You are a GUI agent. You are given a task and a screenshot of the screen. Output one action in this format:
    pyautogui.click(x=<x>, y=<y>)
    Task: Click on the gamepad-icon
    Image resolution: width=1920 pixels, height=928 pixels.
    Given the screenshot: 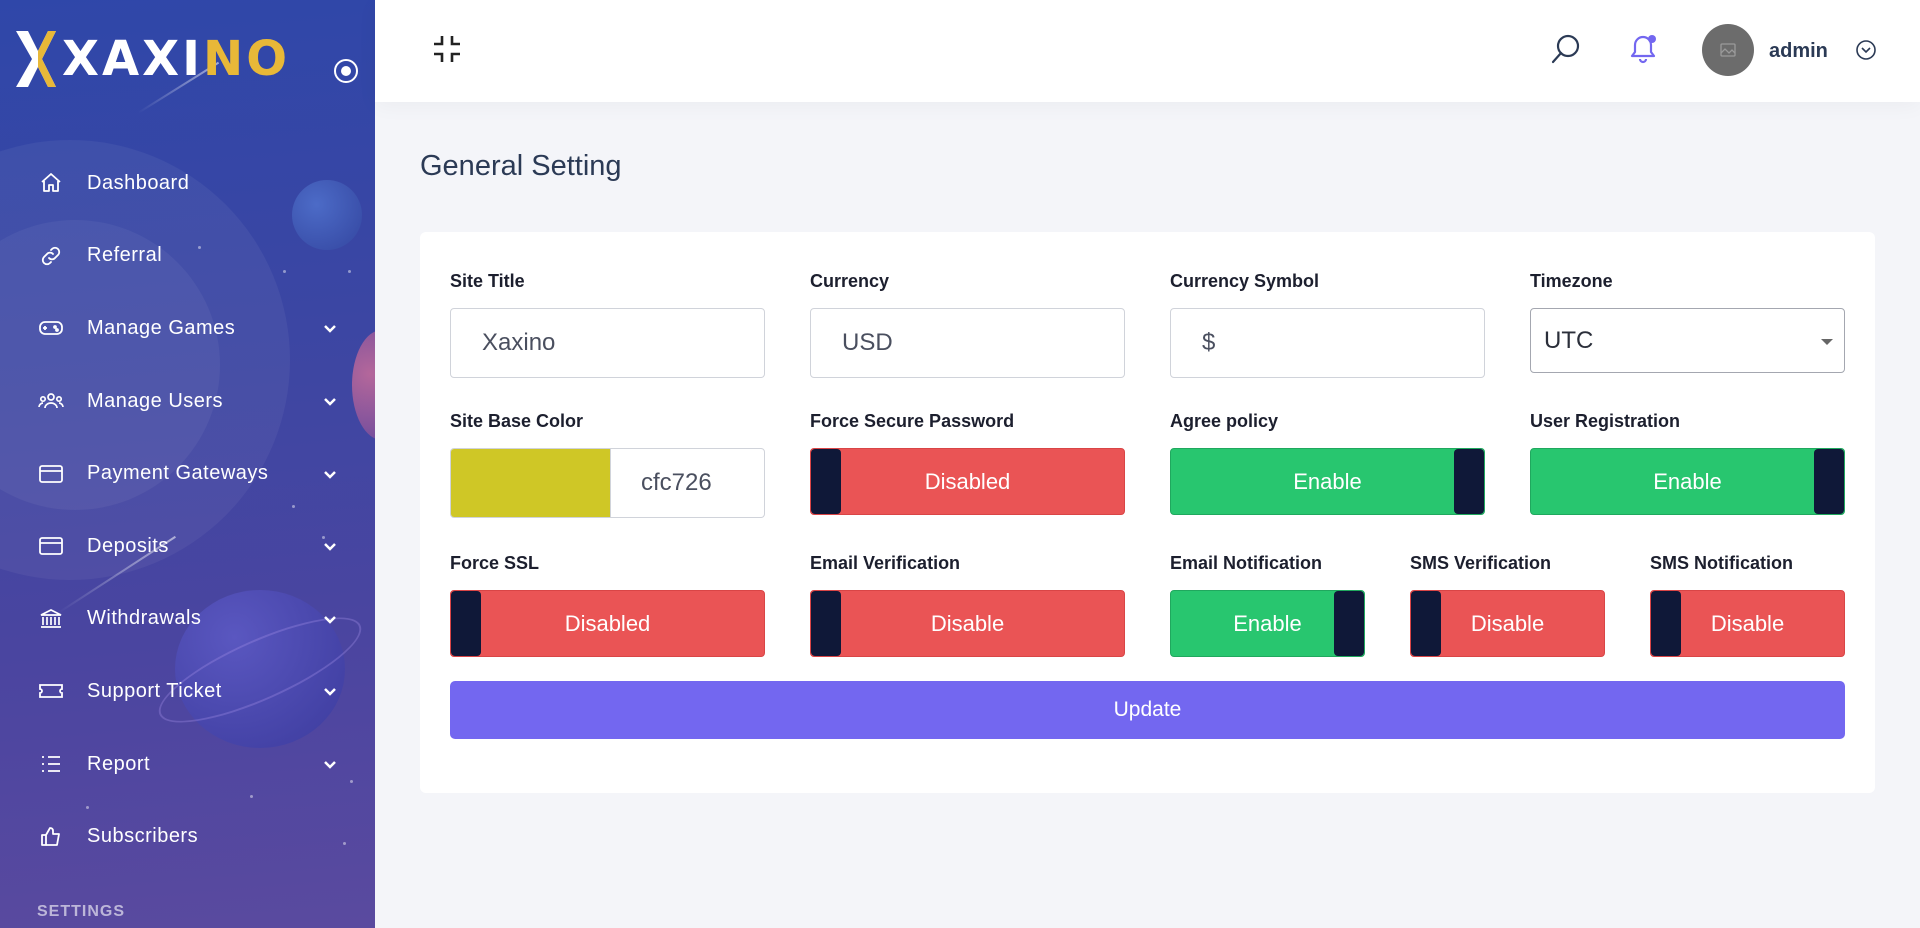 What is the action you would take?
    pyautogui.click(x=51, y=328)
    